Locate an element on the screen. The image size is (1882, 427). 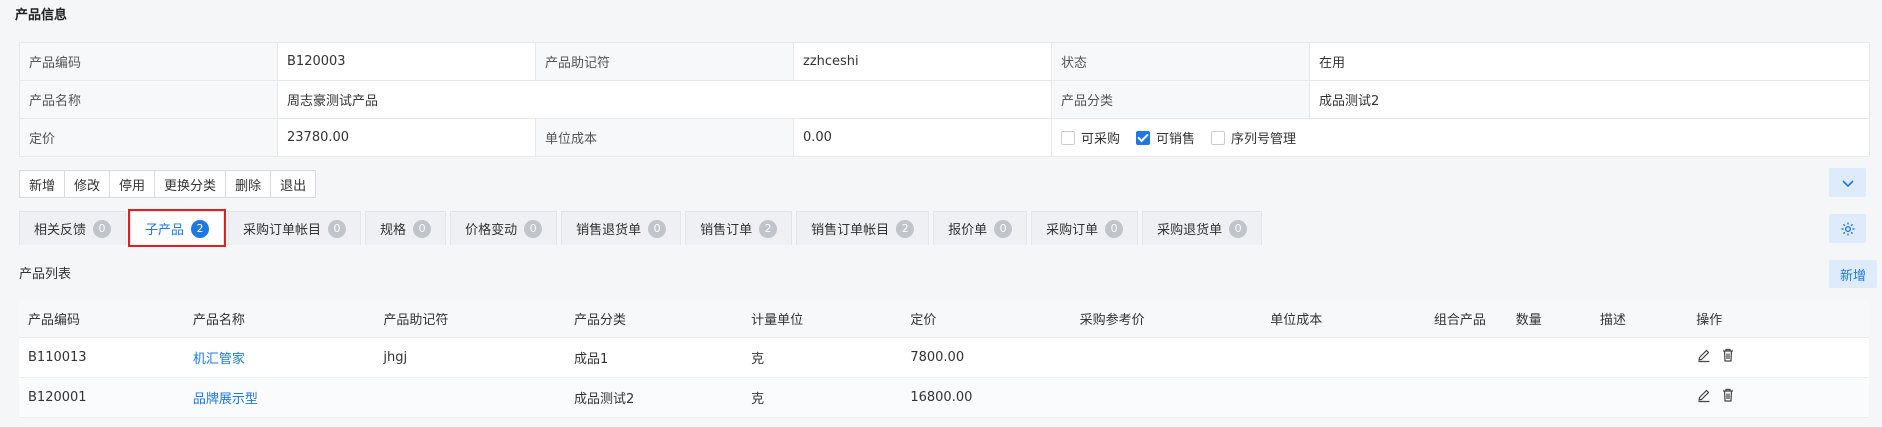
info-value-code: B120003 is located at coordinates (406, 61).